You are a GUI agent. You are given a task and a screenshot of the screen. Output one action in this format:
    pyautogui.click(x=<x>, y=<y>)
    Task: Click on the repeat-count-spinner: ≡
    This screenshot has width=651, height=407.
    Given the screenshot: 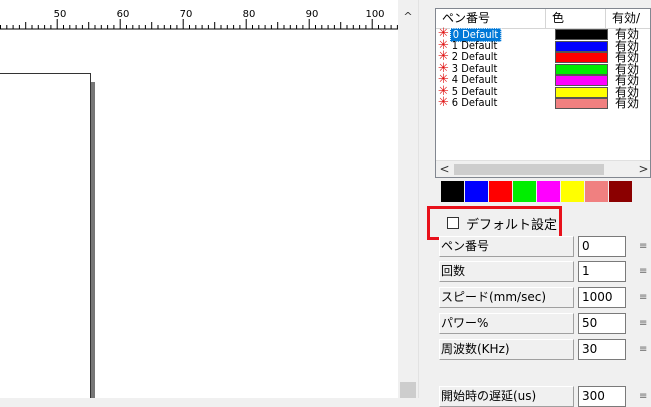 What is the action you would take?
    pyautogui.click(x=645, y=271)
    